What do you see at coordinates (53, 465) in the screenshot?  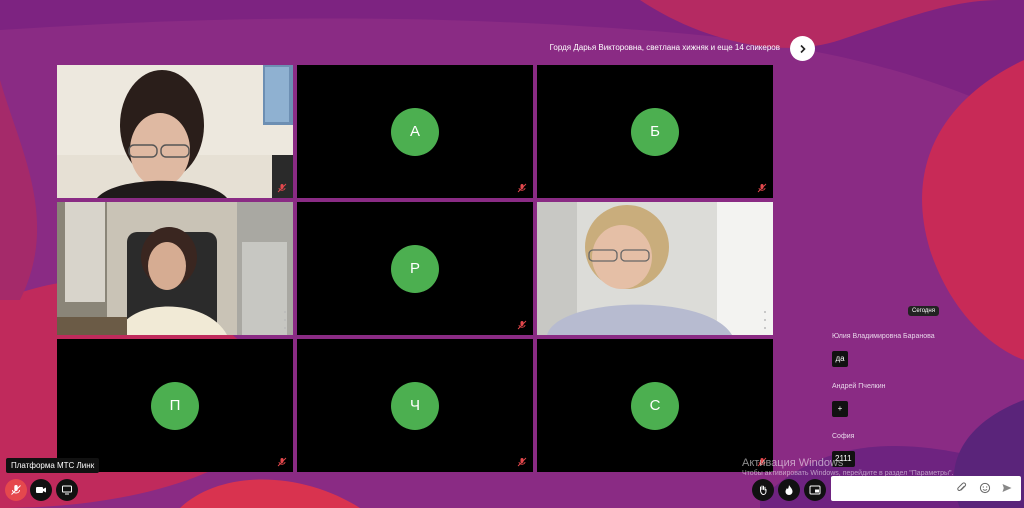 I see `platform-tooltip: Платформа МТС Линк` at bounding box center [53, 465].